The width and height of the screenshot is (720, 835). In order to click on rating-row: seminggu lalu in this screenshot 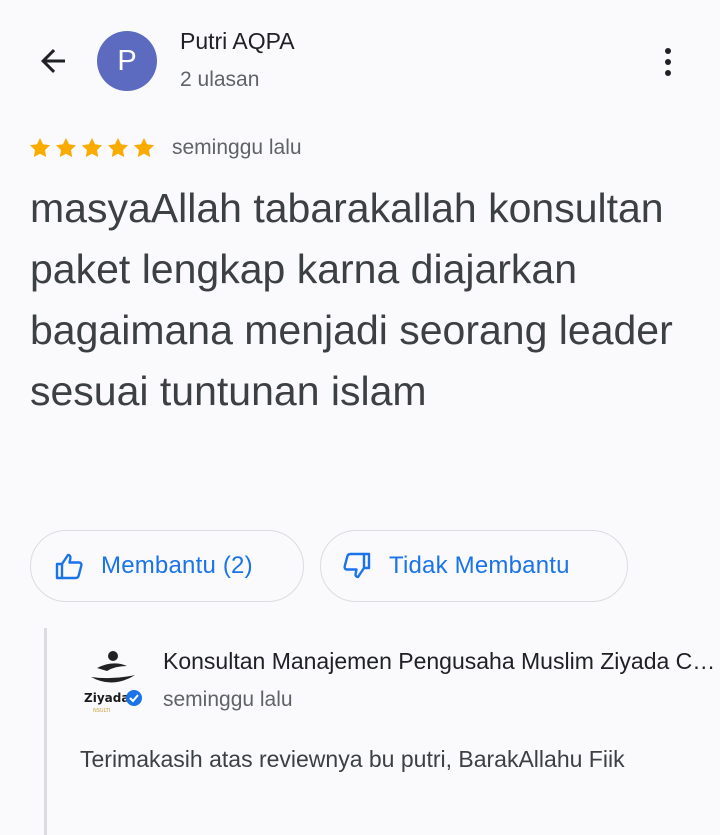, I will do `click(165, 148)`.